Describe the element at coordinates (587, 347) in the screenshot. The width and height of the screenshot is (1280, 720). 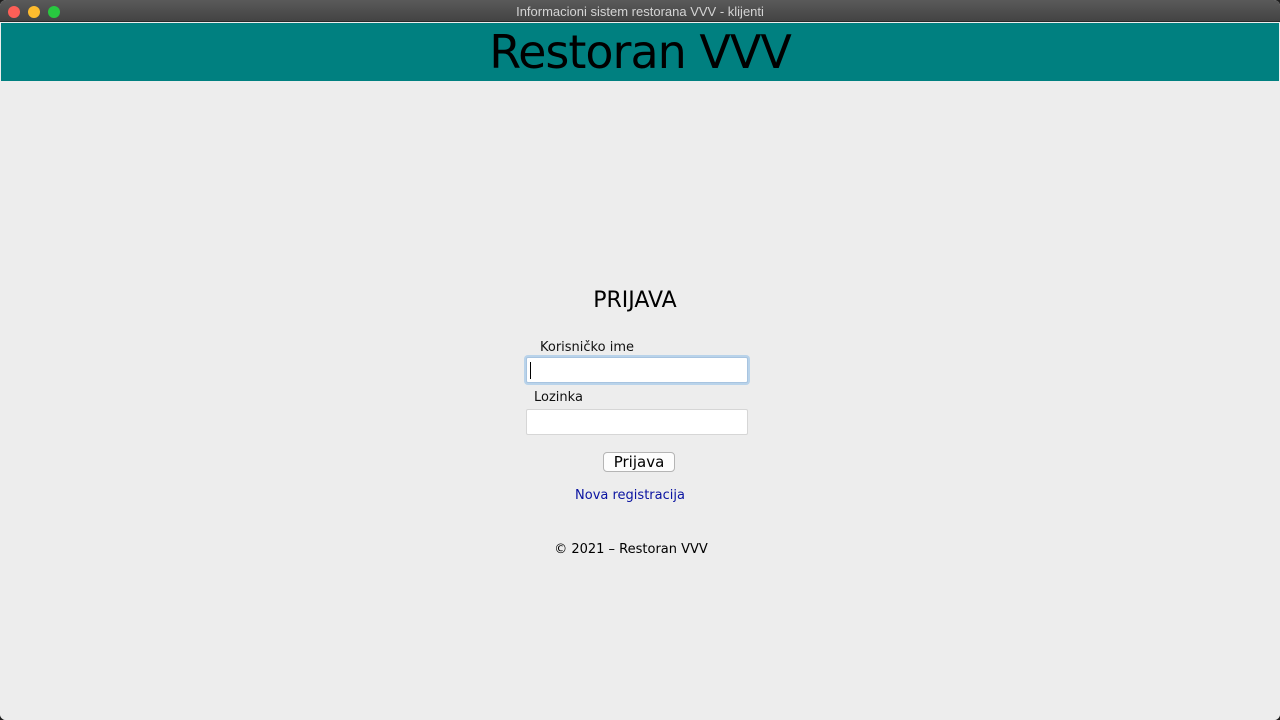
I see `username-label: Korisničko ime` at that location.